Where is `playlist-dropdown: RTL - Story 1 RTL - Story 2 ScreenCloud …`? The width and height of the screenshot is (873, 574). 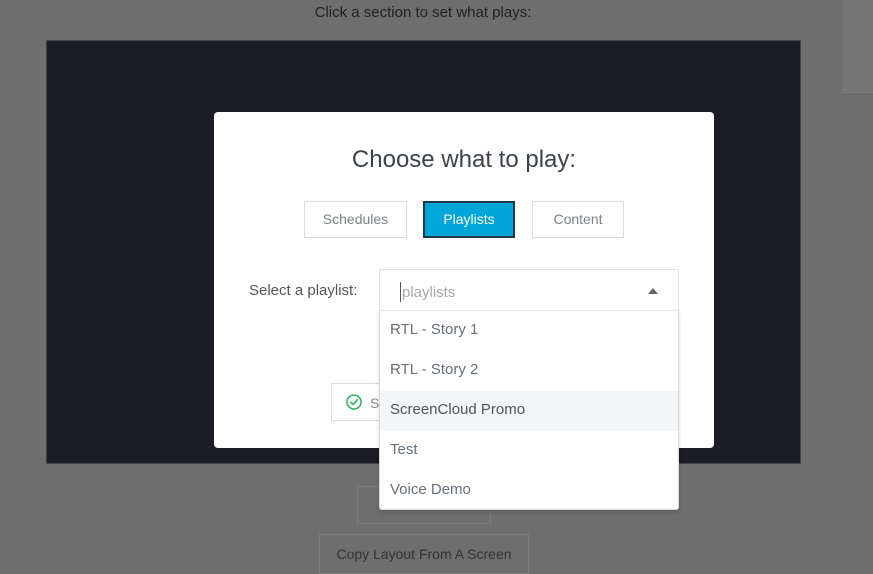 playlist-dropdown: RTL - Story 1 RTL - Story 2 ScreenCloud … is located at coordinates (529, 410).